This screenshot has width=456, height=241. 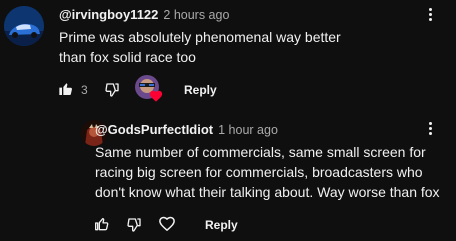 I want to click on comment-header: @irvingboy1122 2 hours ago, so click(x=144, y=14).